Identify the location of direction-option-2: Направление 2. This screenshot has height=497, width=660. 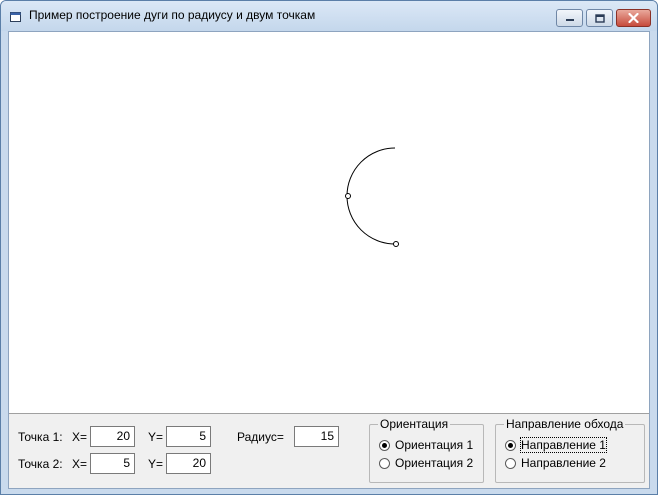
(555, 463).